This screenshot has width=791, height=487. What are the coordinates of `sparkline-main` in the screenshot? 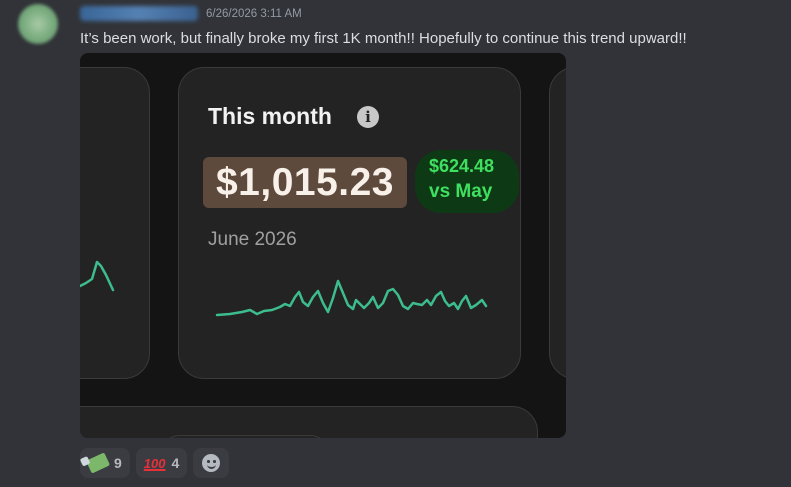 It's located at (351, 298).